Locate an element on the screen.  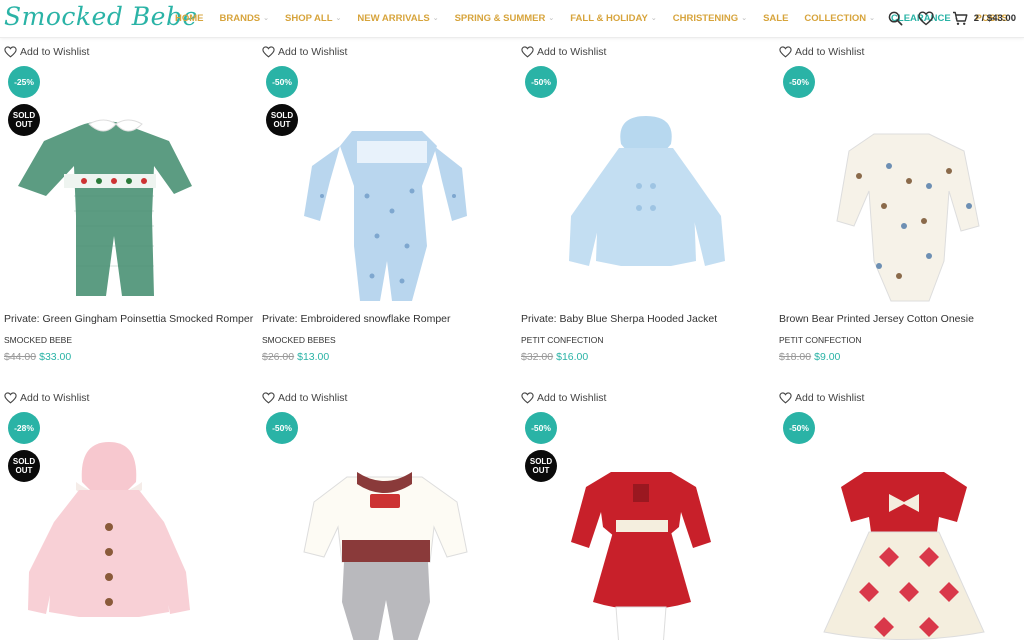
nav-label: SALE is located at coordinates (776, 18).